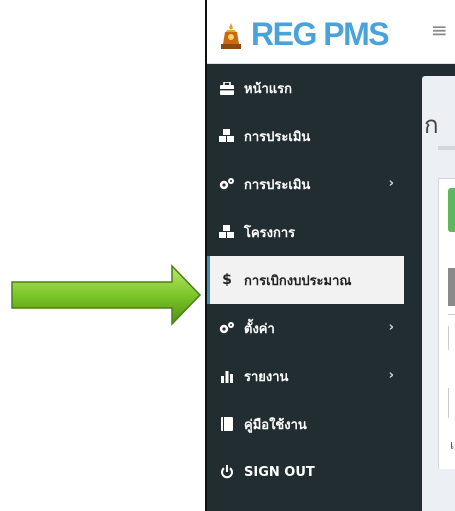  What do you see at coordinates (446, 148) in the screenshot?
I see `title-divider` at bounding box center [446, 148].